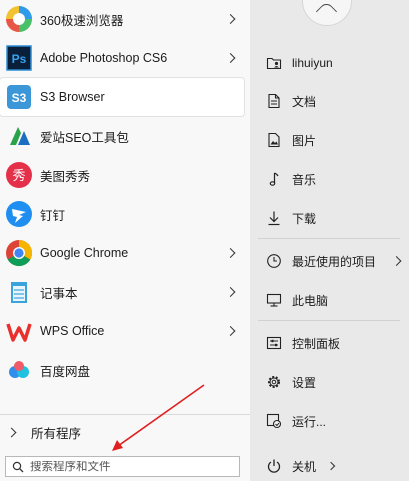  Describe the element at coordinates (274, 218) in the screenshot. I see `download-icon` at that location.